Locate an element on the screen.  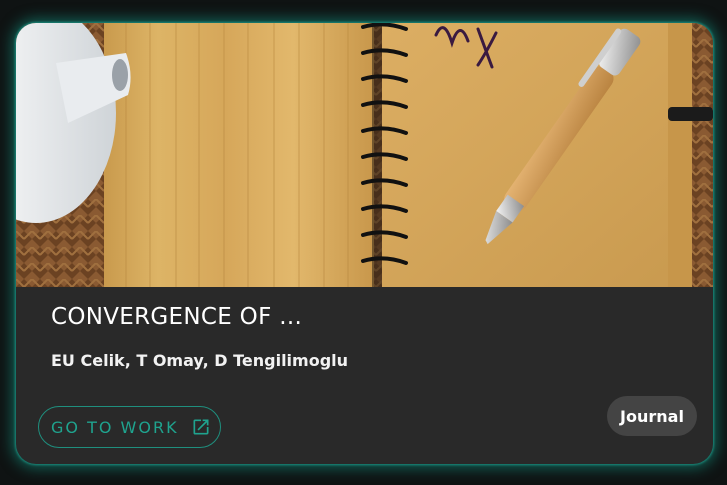
go-to-work-button: GO TO WORK is located at coordinates (129, 427).